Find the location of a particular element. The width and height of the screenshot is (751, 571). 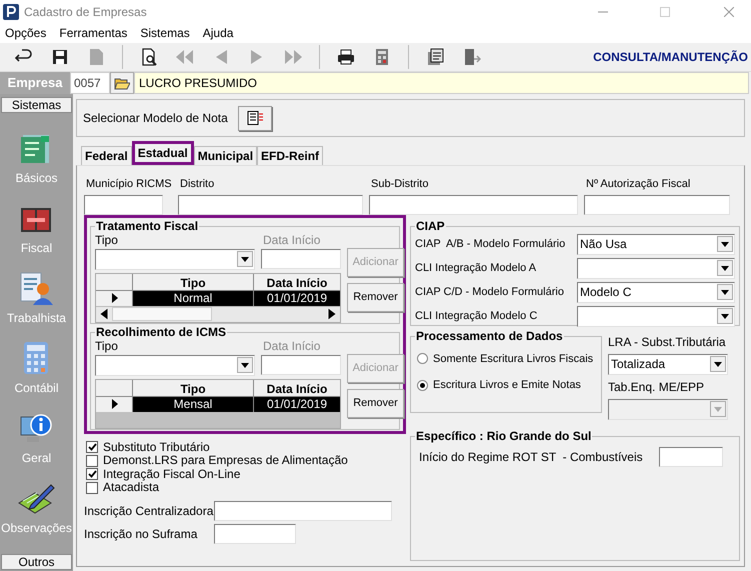

dropdown-field: Não Usa is located at coordinates (656, 244).